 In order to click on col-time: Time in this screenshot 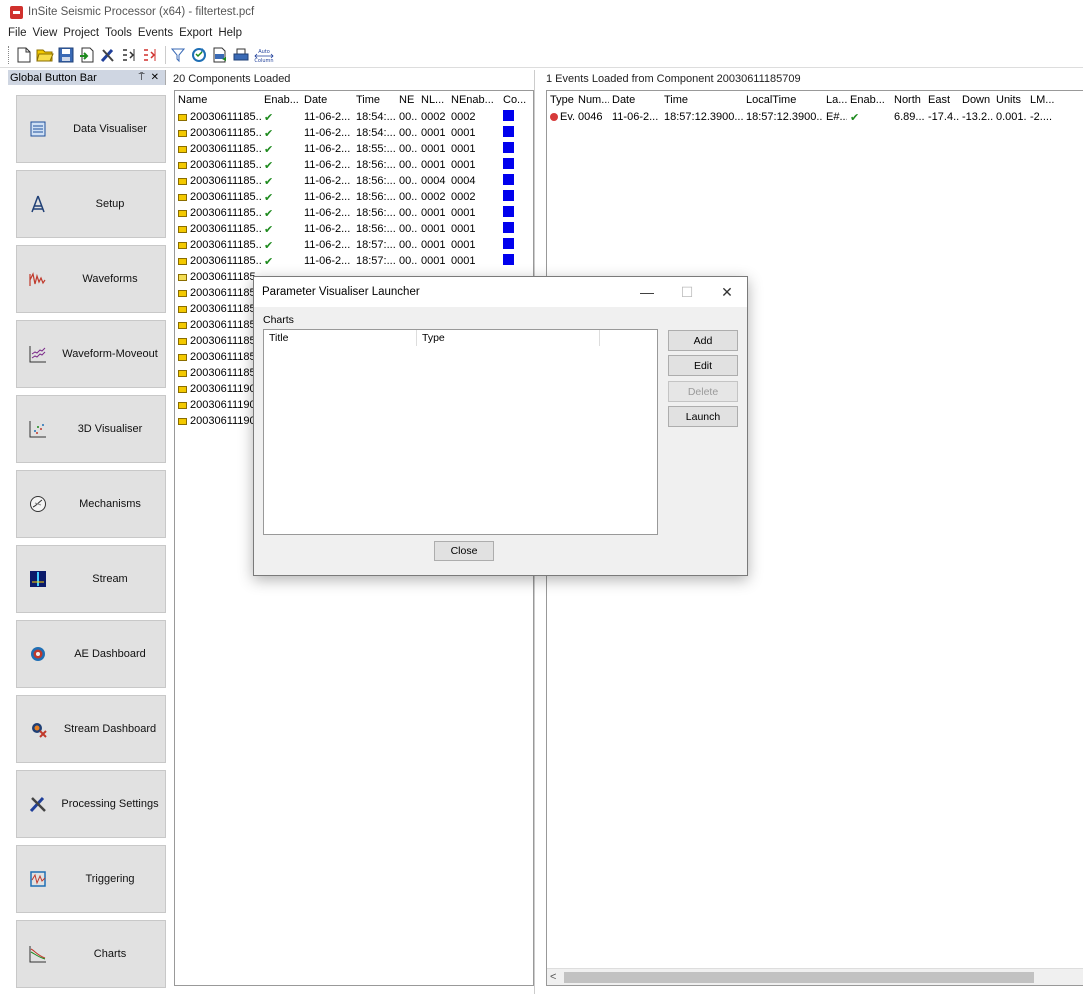, I will do `click(374, 100)`.